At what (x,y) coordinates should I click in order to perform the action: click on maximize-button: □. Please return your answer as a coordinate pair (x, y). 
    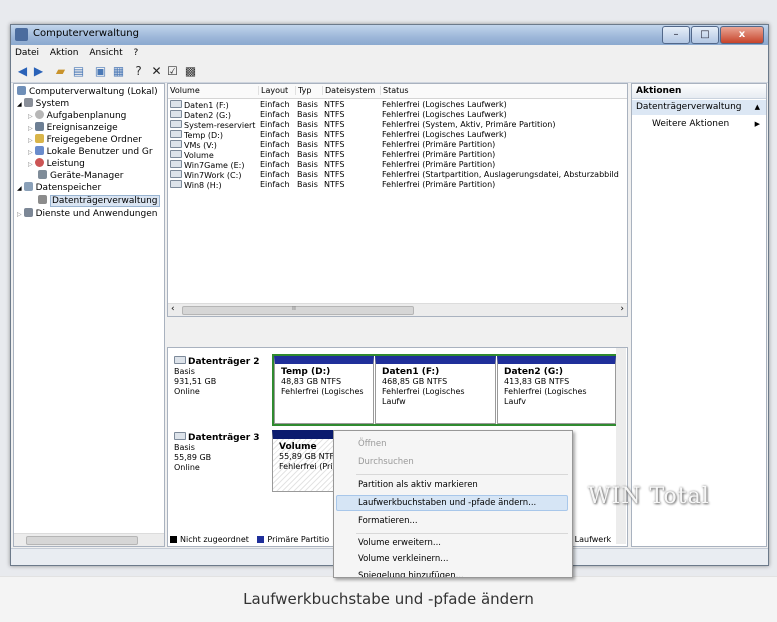
    Looking at the image, I should click on (705, 35).